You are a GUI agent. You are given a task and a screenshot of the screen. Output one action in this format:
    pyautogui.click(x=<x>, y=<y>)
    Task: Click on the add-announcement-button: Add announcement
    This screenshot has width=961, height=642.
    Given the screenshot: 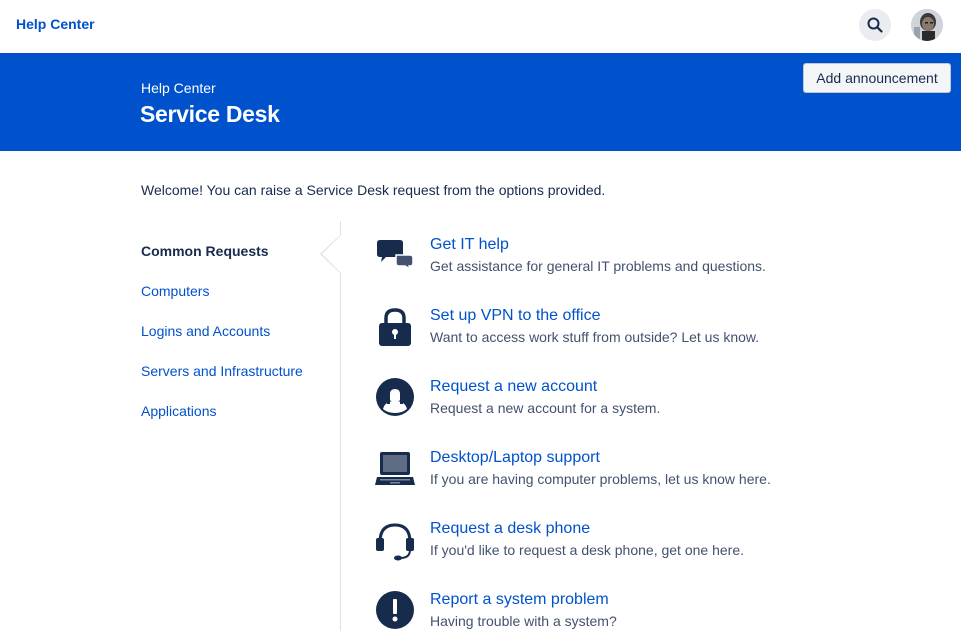 What is the action you would take?
    pyautogui.click(x=877, y=78)
    